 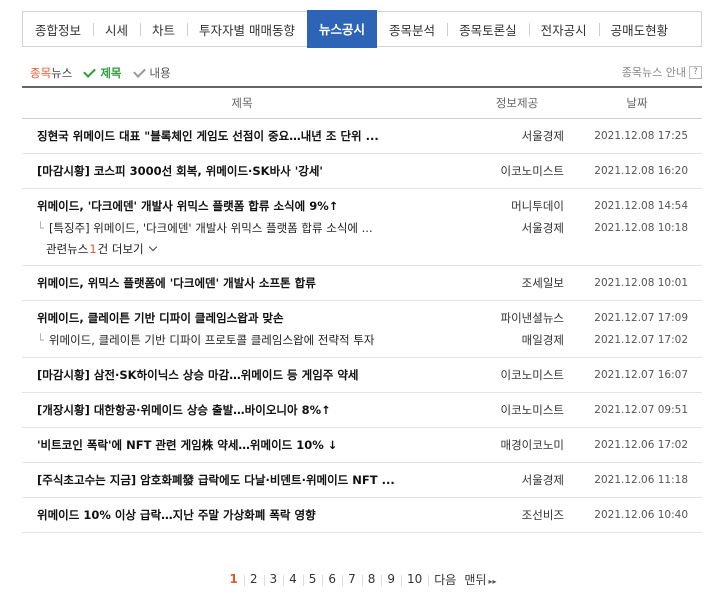 I want to click on tab-item: 종합정보, so click(x=58, y=29).